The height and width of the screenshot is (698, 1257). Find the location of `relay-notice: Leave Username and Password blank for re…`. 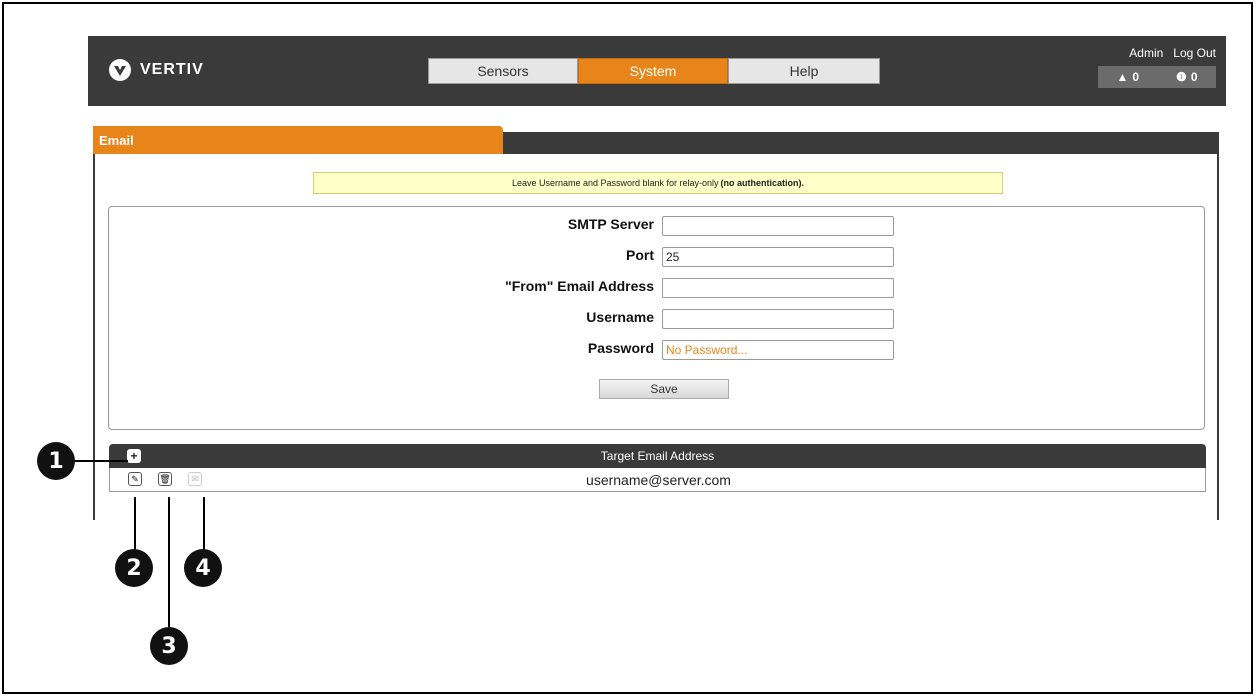

relay-notice: Leave Username and Password blank for re… is located at coordinates (658, 183).